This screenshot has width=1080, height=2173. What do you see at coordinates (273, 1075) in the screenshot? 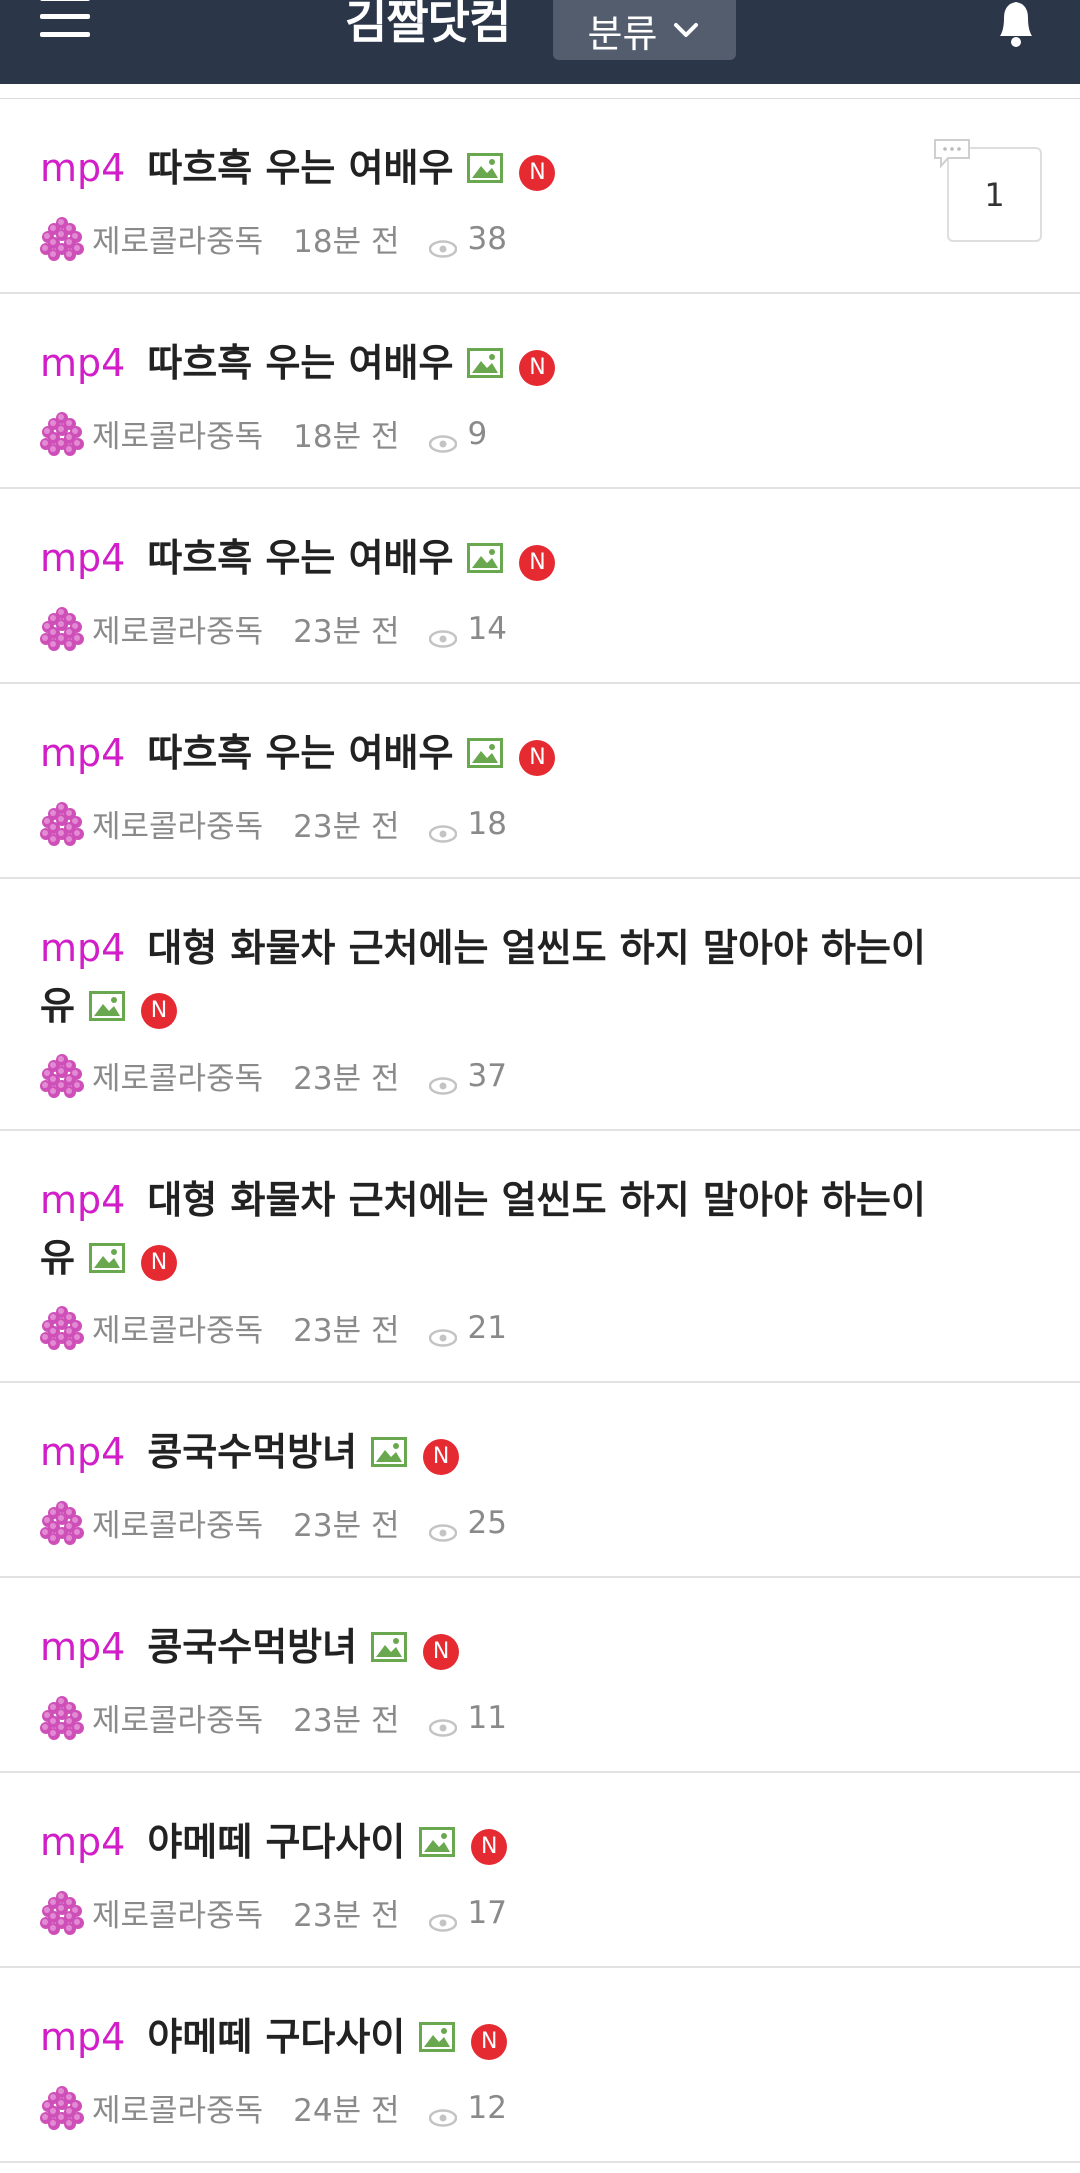
I see `post-meta: 제로콜라중독 23분 전 37` at bounding box center [273, 1075].